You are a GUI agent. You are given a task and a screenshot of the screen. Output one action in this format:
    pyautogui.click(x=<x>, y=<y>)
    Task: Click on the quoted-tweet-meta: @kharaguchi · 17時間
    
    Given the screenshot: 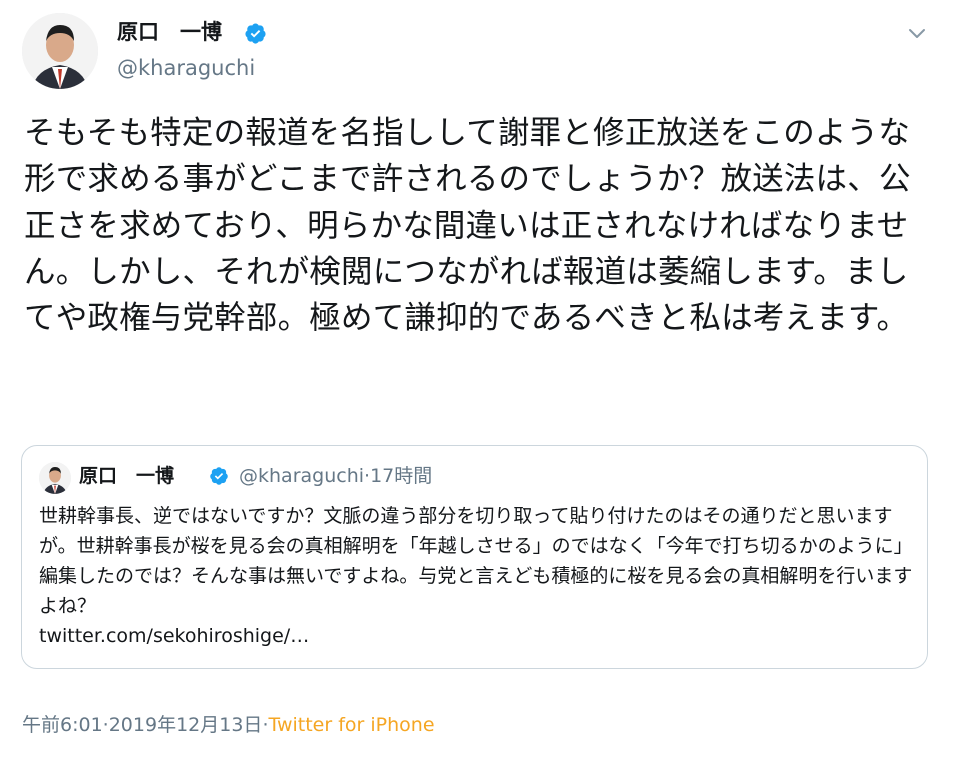 What is the action you would take?
    pyautogui.click(x=335, y=476)
    